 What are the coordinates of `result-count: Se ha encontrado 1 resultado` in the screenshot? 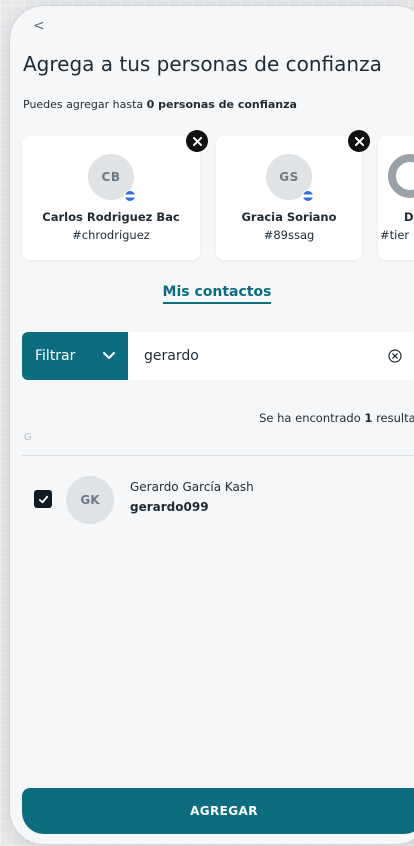 It's located at (336, 418).